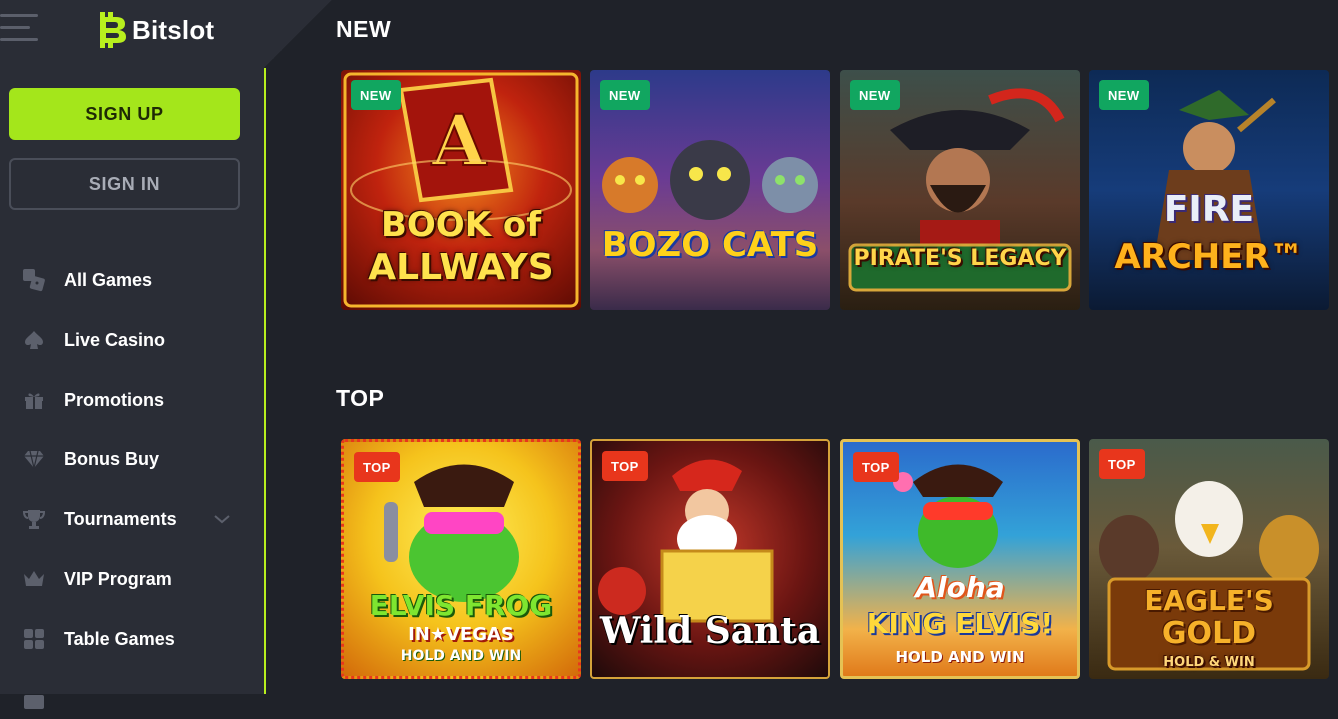 This screenshot has width=1338, height=719. What do you see at coordinates (459, 140) in the screenshot?
I see `svg-text: A` at bounding box center [459, 140].